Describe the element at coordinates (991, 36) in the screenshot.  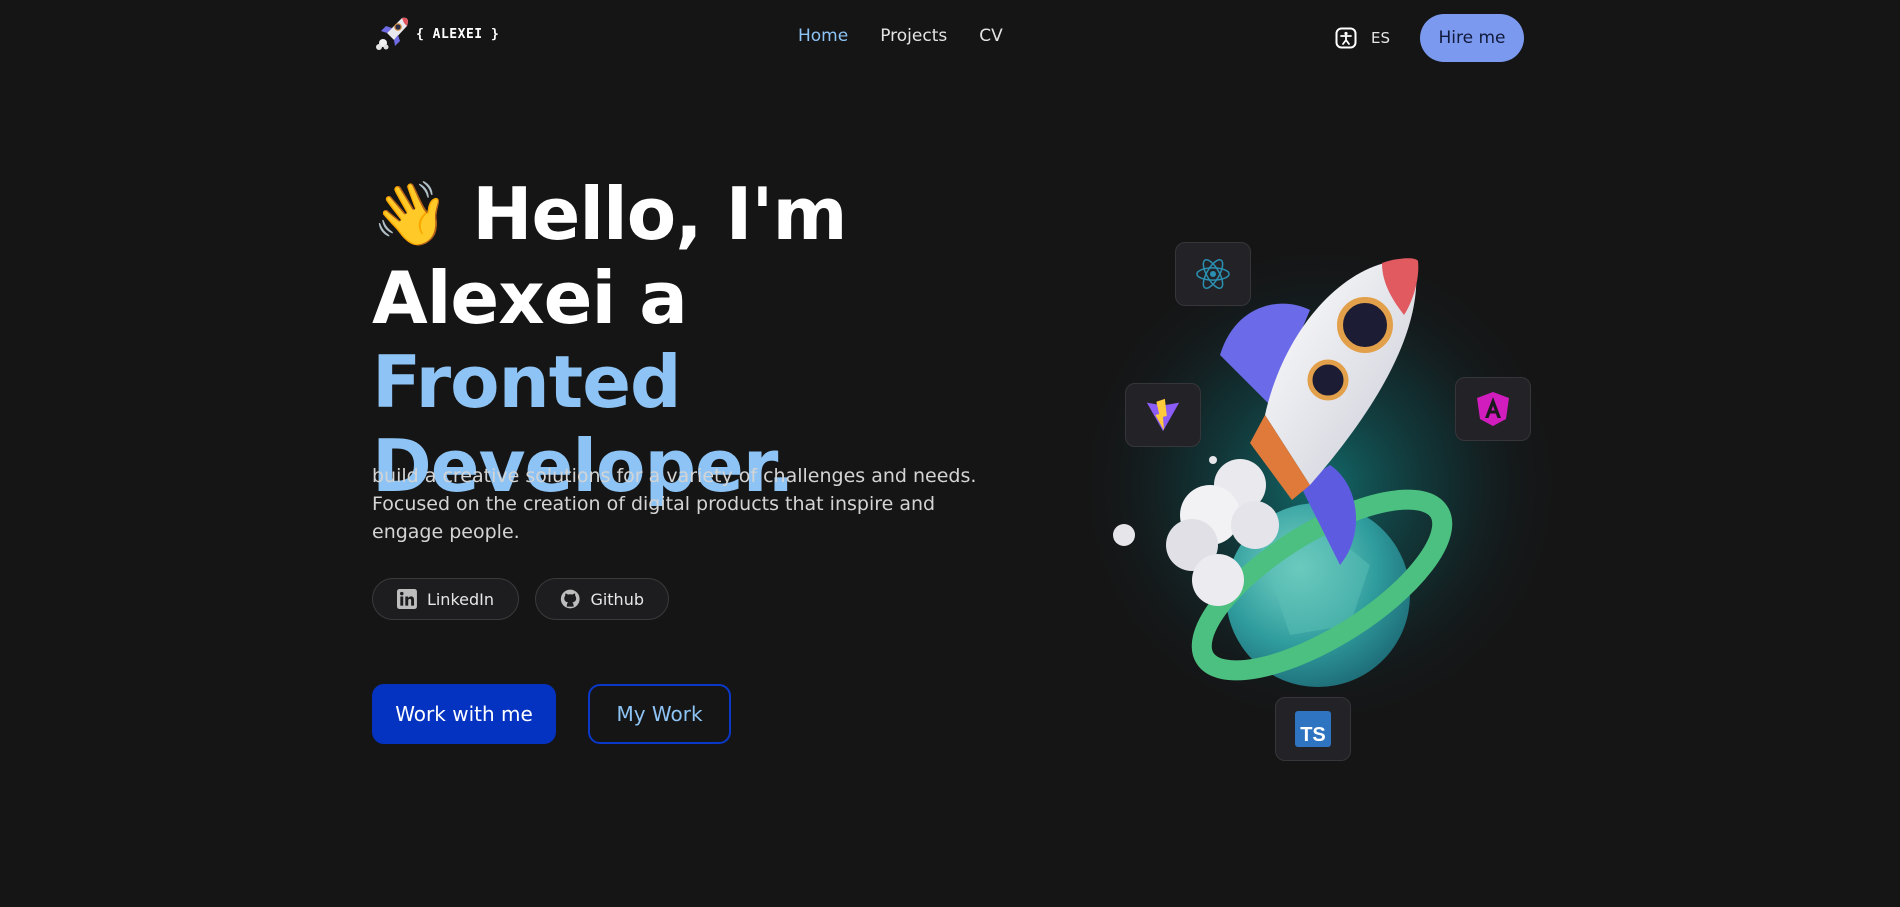
I see `nav-link-cv: CV` at that location.